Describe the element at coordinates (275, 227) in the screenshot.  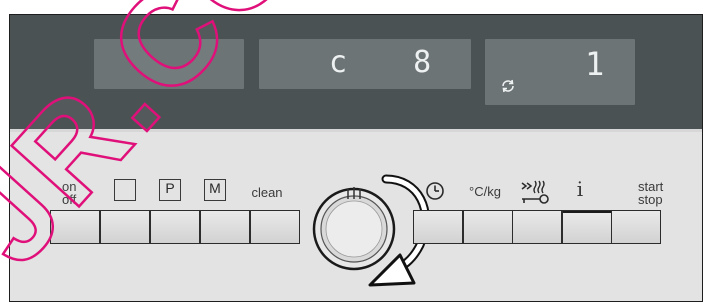
I see `clean-key` at that location.